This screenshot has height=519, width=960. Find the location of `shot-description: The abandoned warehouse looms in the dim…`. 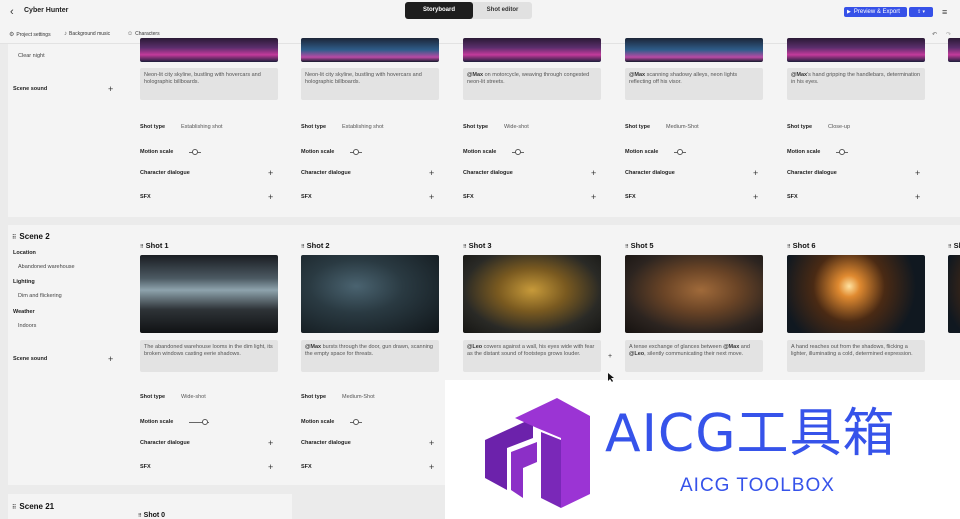

shot-description: The abandoned warehouse looms in the dim… is located at coordinates (209, 356).